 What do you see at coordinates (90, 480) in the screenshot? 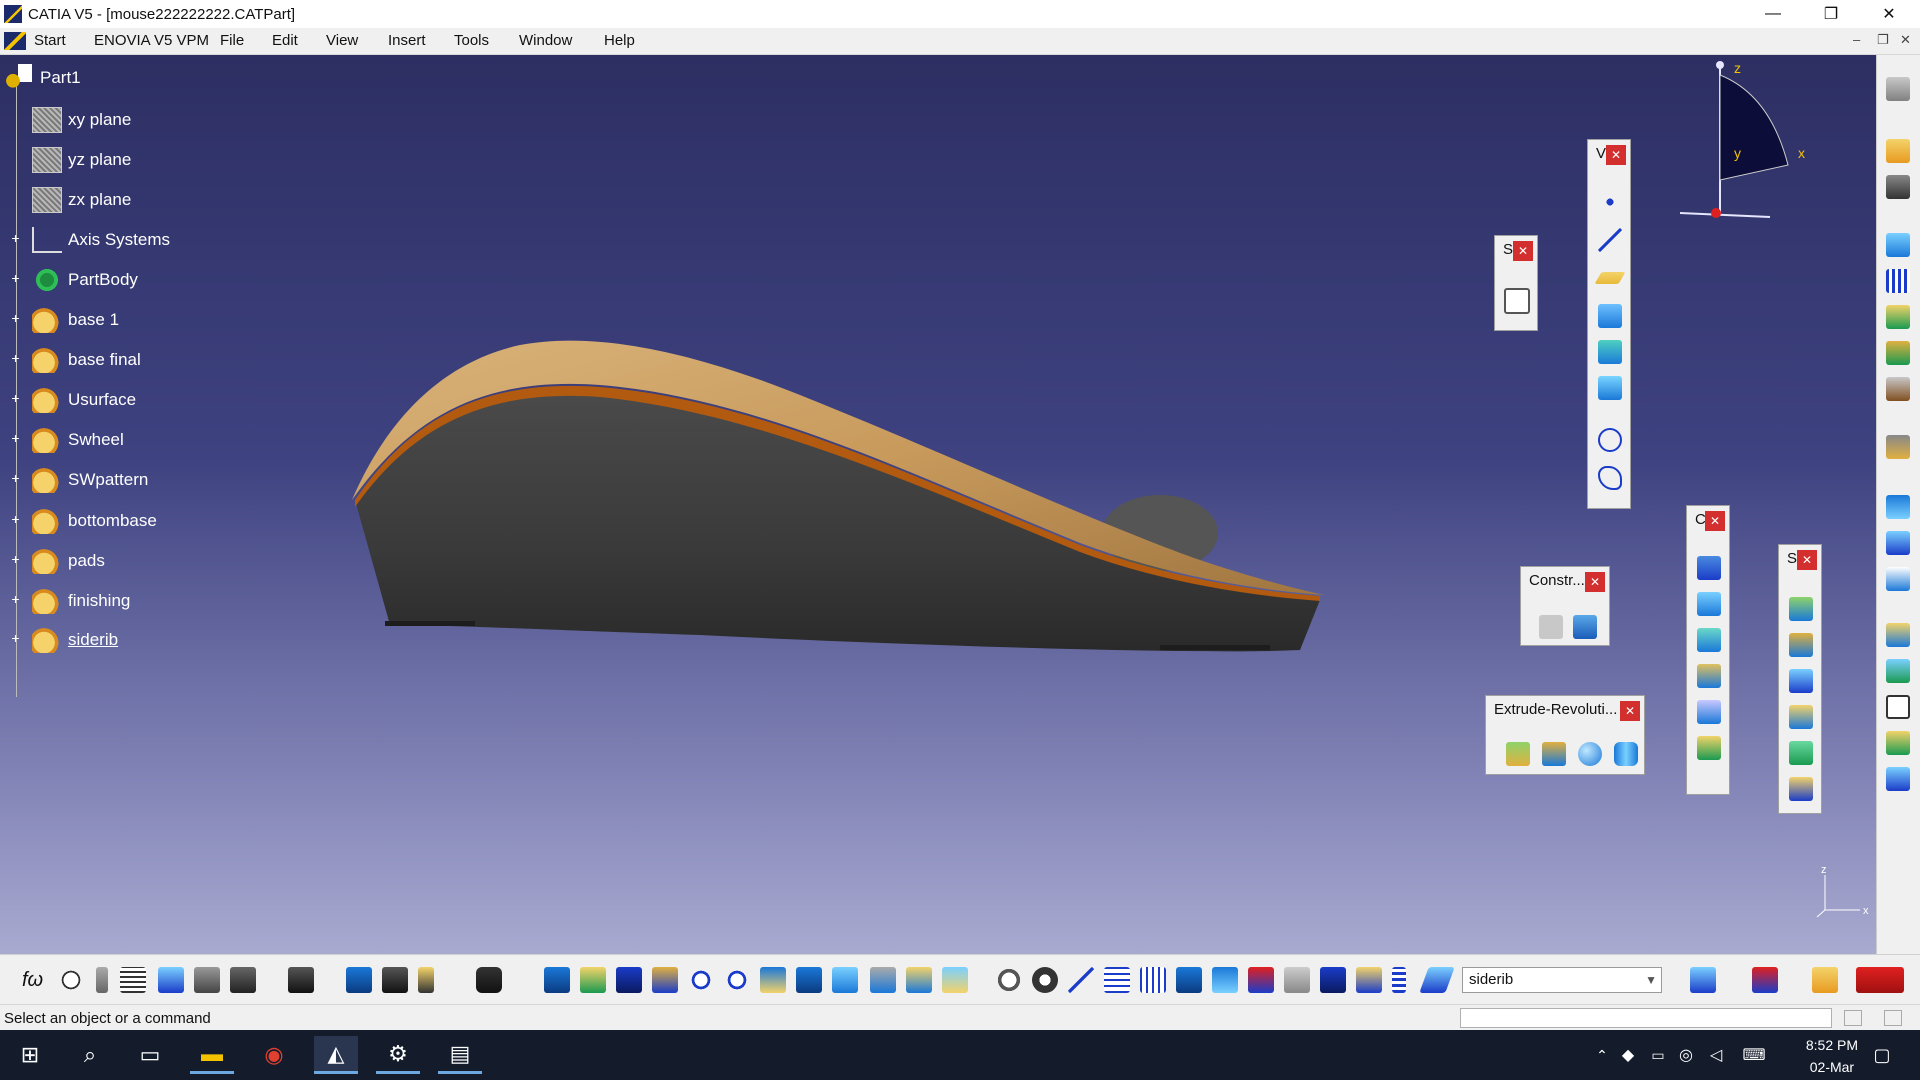
I see `tree-item-swpattern: SWpattern` at bounding box center [90, 480].